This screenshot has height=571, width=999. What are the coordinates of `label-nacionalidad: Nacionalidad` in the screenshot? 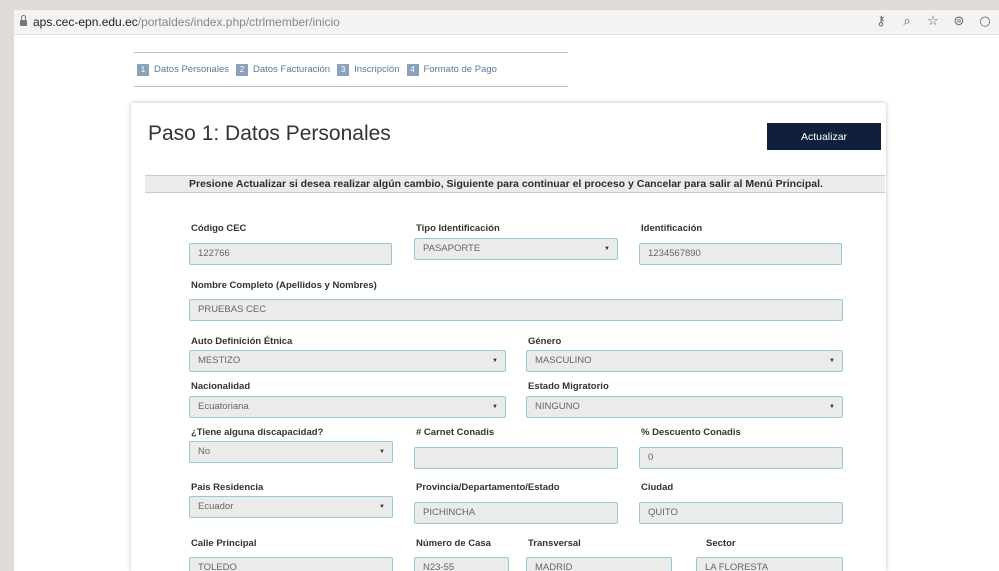 It's located at (221, 386).